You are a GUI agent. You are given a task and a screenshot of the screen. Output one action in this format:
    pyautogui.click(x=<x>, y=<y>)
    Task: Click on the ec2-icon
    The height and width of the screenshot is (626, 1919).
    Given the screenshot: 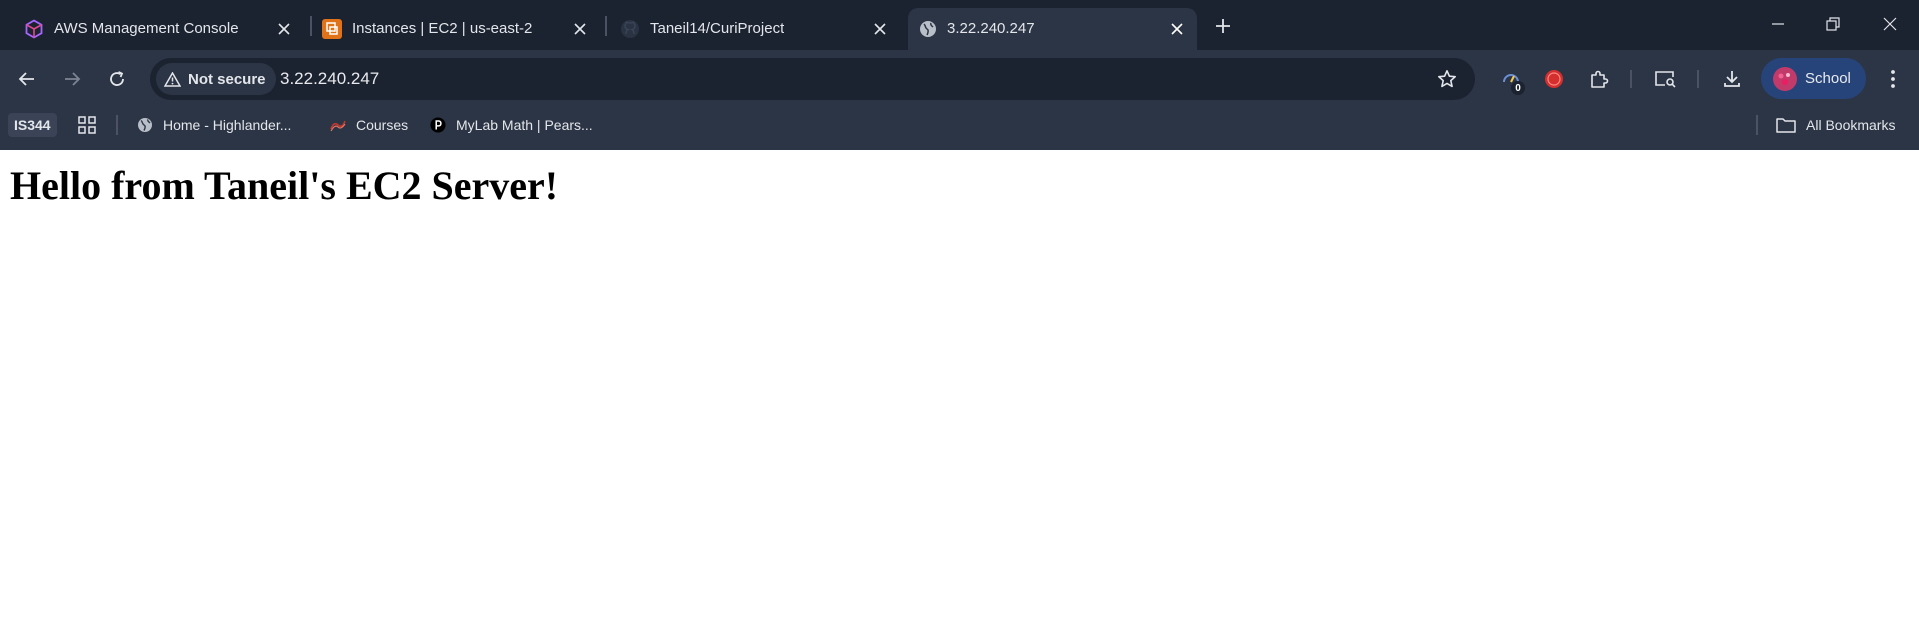 What is the action you would take?
    pyautogui.click(x=332, y=29)
    